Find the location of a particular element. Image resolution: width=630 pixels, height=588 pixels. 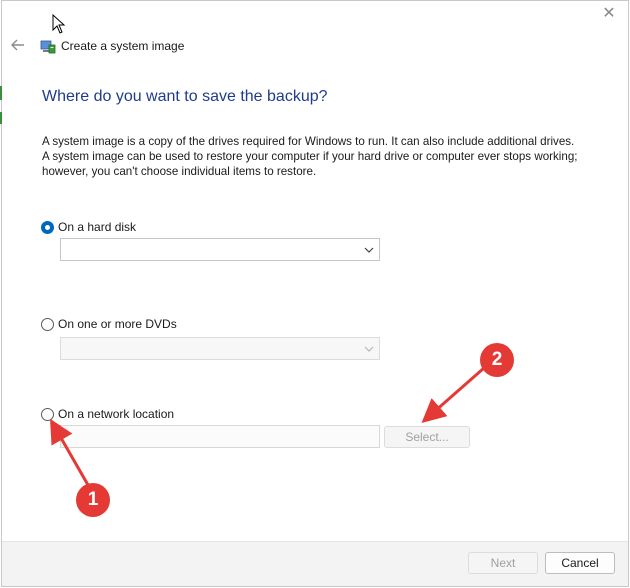

next-button: Next is located at coordinates (503, 563).